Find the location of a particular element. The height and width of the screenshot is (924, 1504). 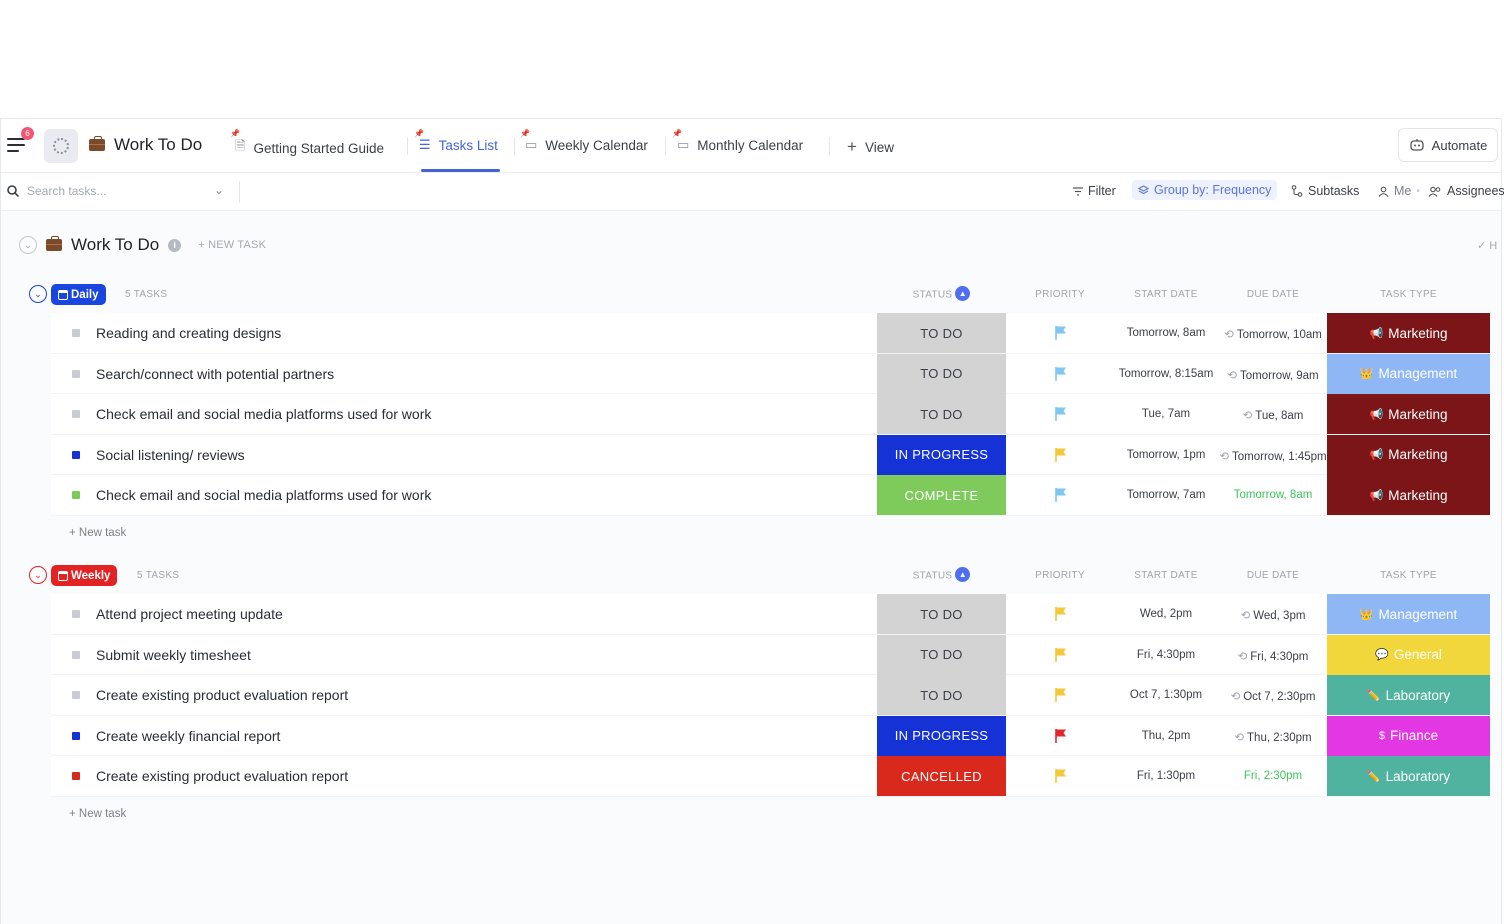

task-name: Submit weekly timesheet is located at coordinates (173, 655).